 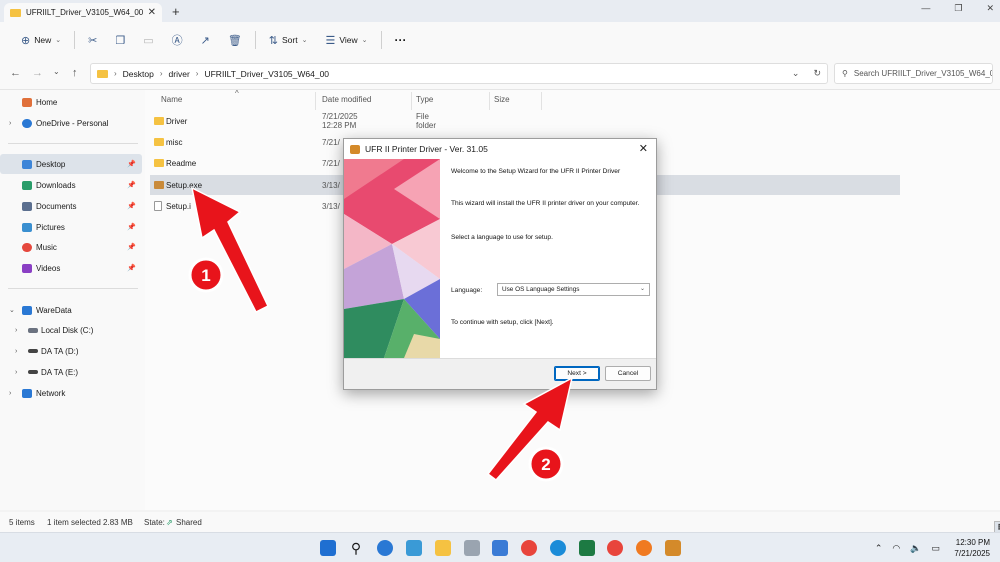 What do you see at coordinates (171, 99) in the screenshot?
I see `column-header-name: Name` at bounding box center [171, 99].